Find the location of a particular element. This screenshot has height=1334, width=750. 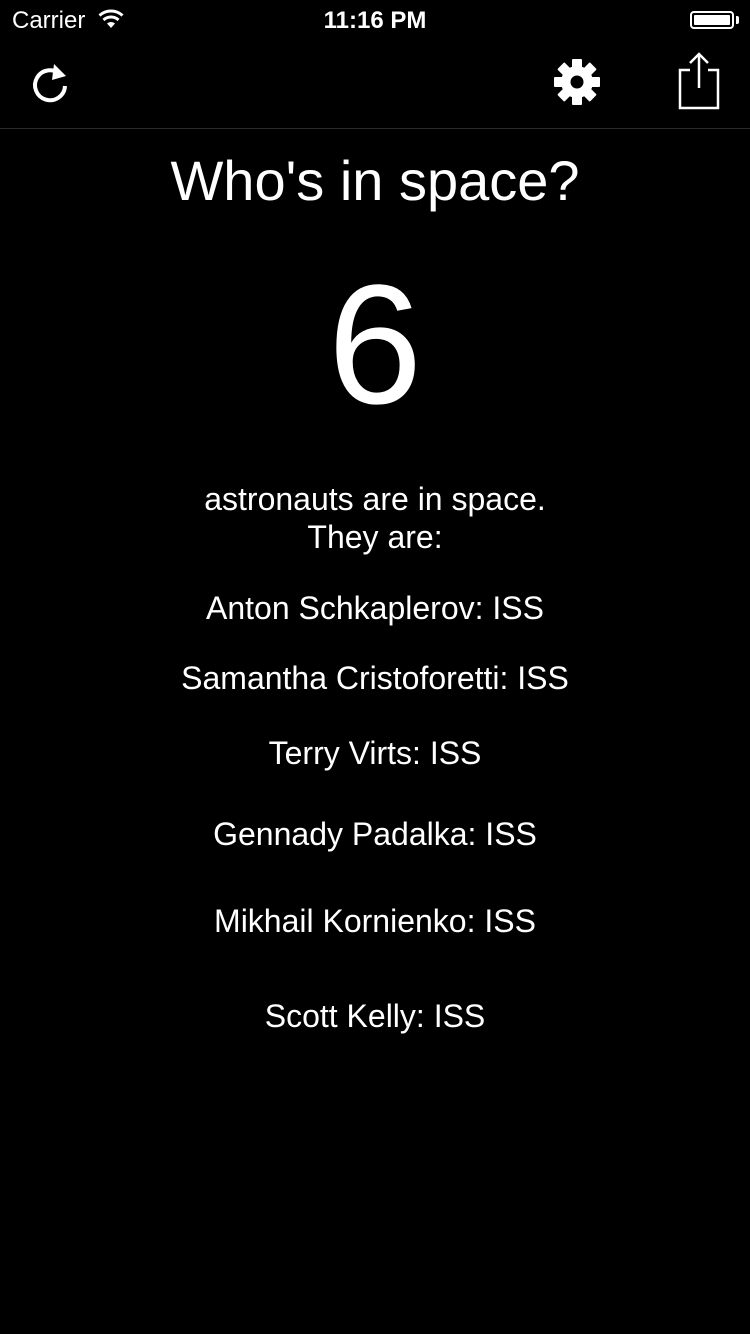

share-button is located at coordinates (699, 81).